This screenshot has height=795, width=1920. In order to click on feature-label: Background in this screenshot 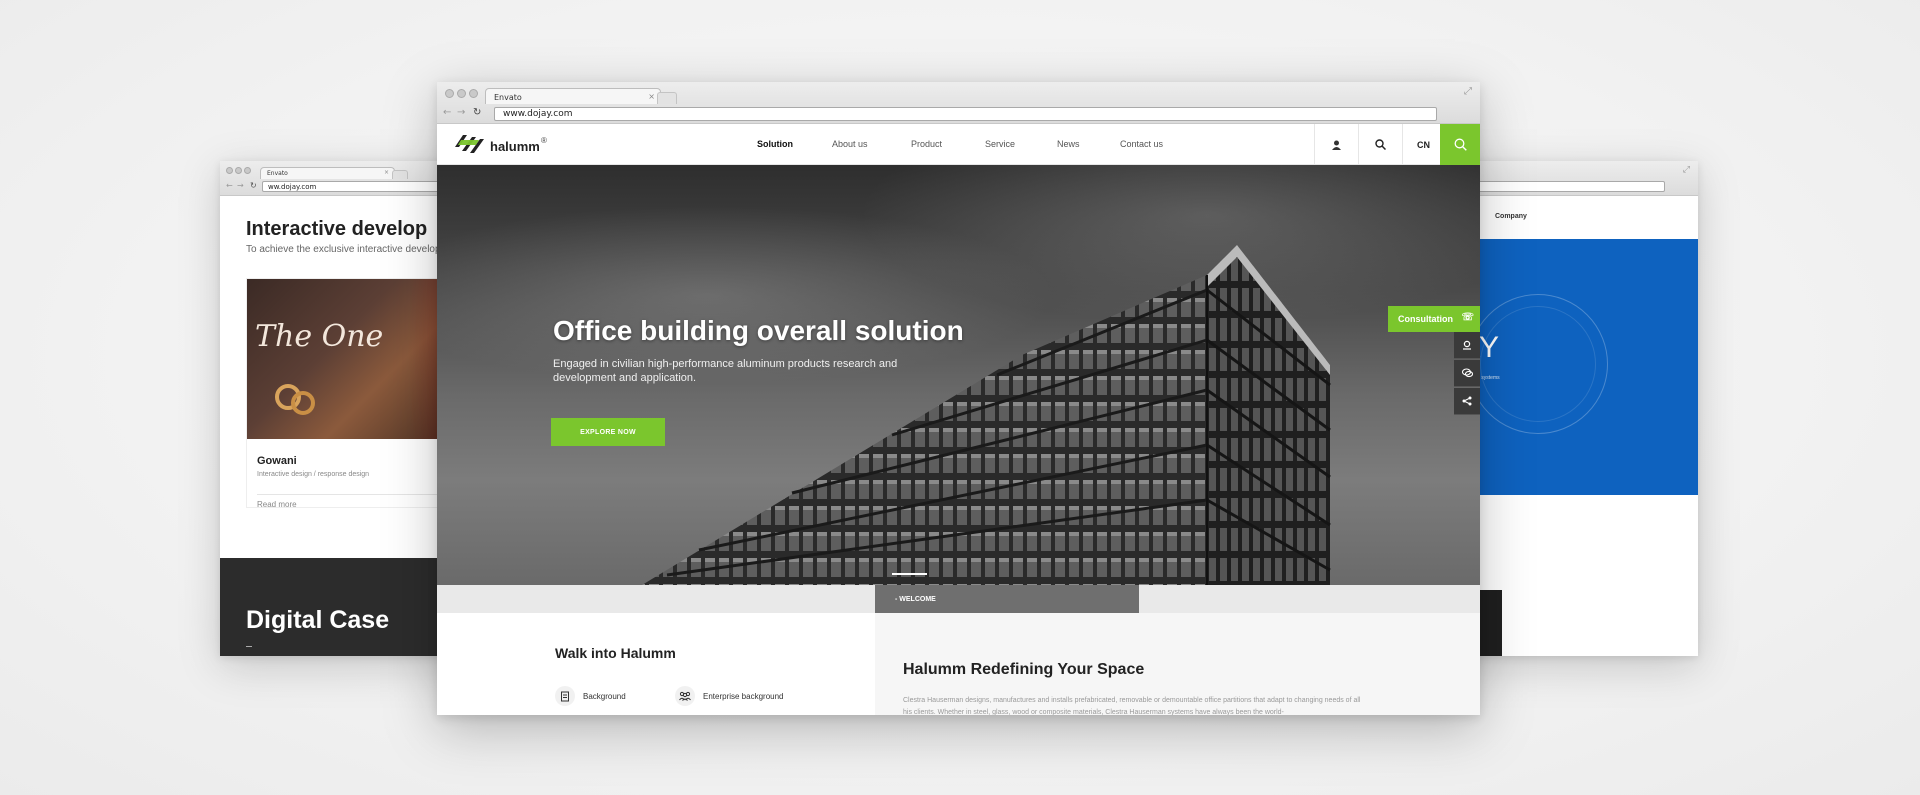, I will do `click(604, 696)`.